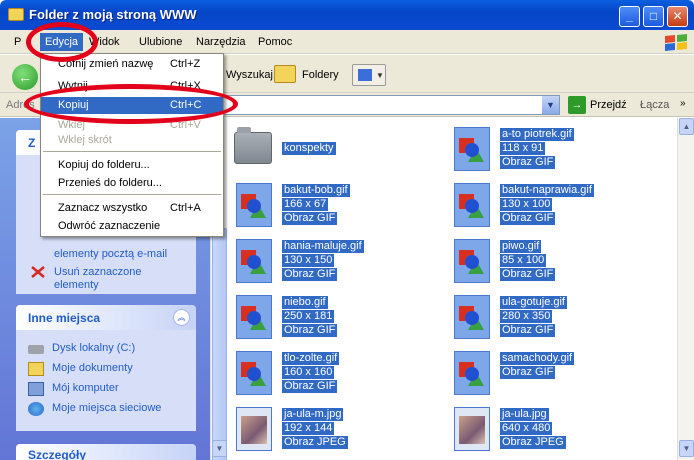 This screenshot has height=460, width=694. I want to click on local-disk-link: Dysk lokalny (C:), so click(93, 348).